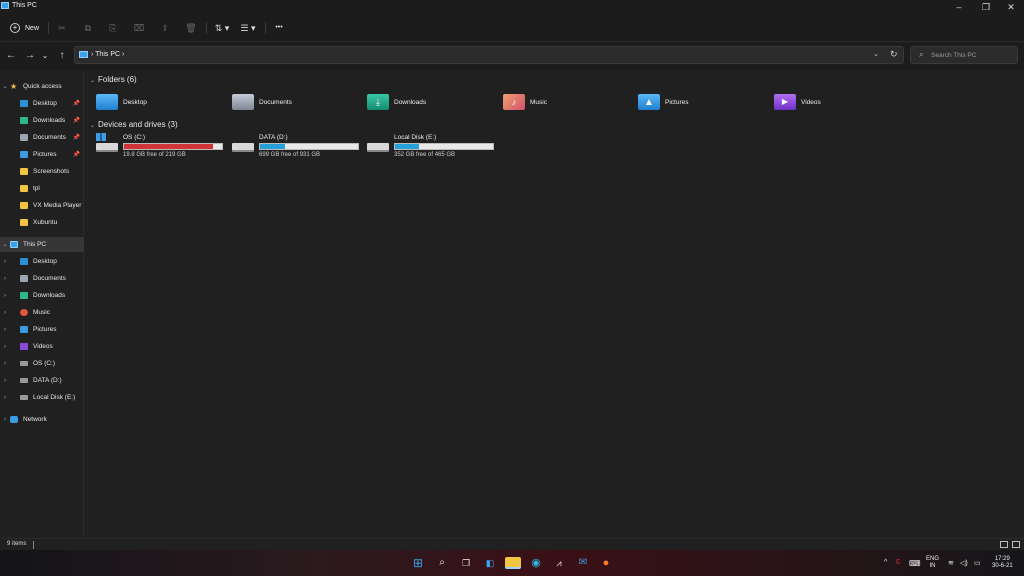 This screenshot has width=1024, height=576. Describe the element at coordinates (62, 56) in the screenshot. I see `up-arrow-icon: ↑` at that location.